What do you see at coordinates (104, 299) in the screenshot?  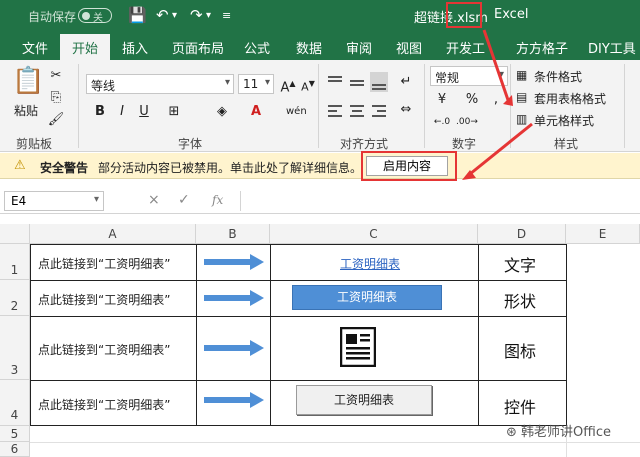 I see `cell-a2: 点此链接到“工资明细表”` at bounding box center [104, 299].